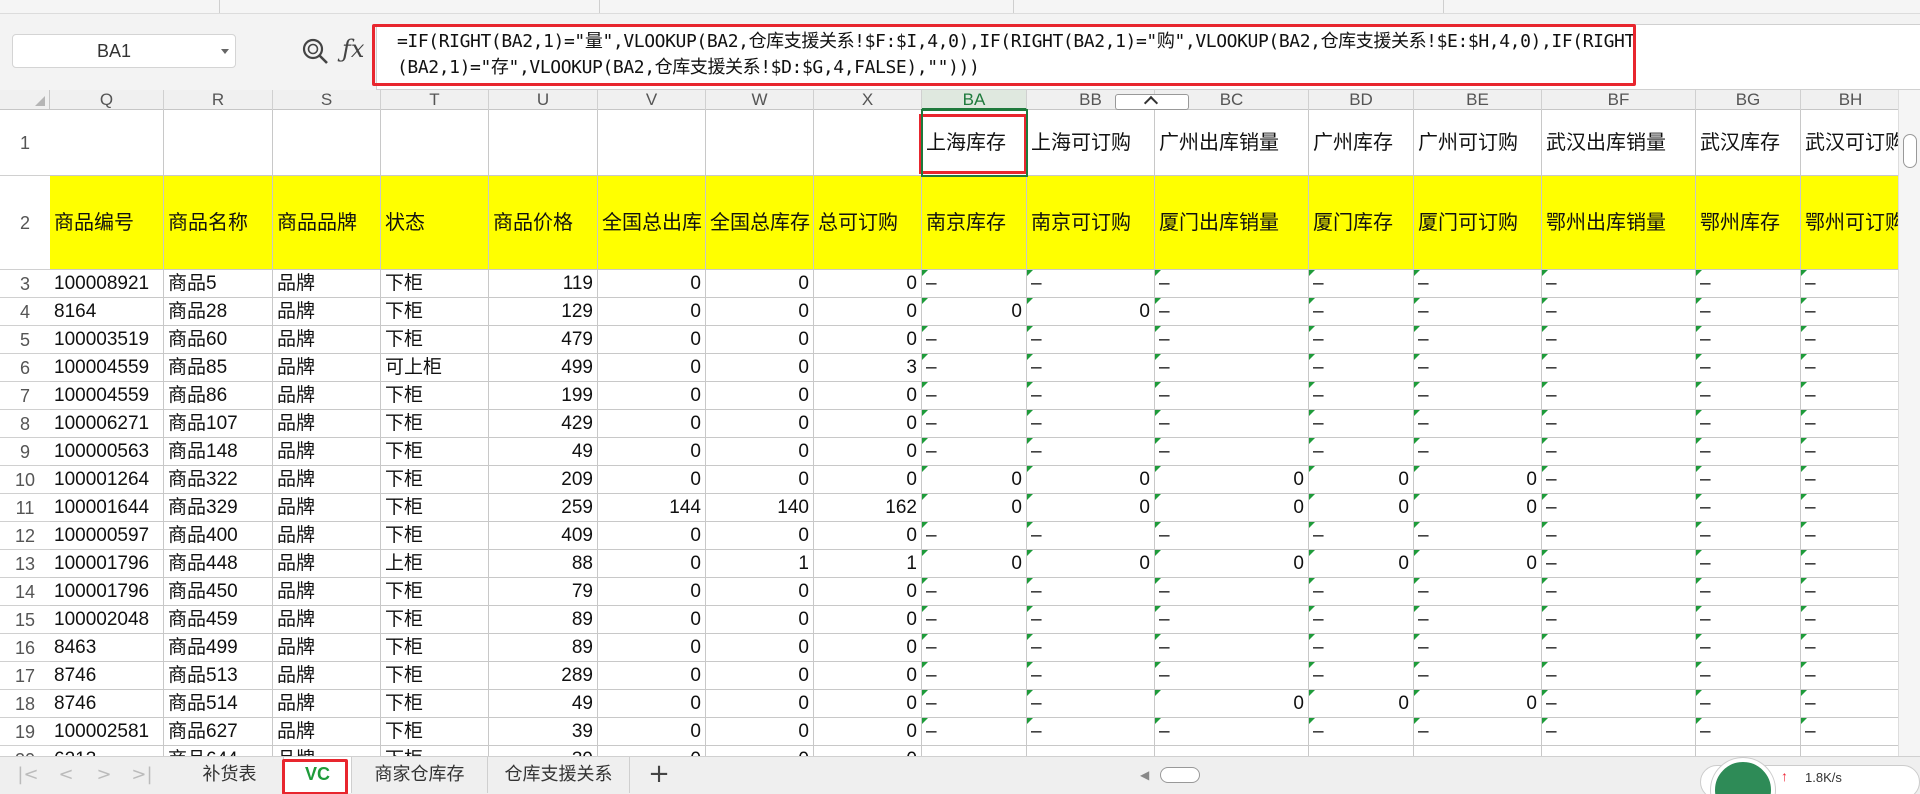  Describe the element at coordinates (218, 396) in the screenshot. I see `table-cell: 商品86` at that location.